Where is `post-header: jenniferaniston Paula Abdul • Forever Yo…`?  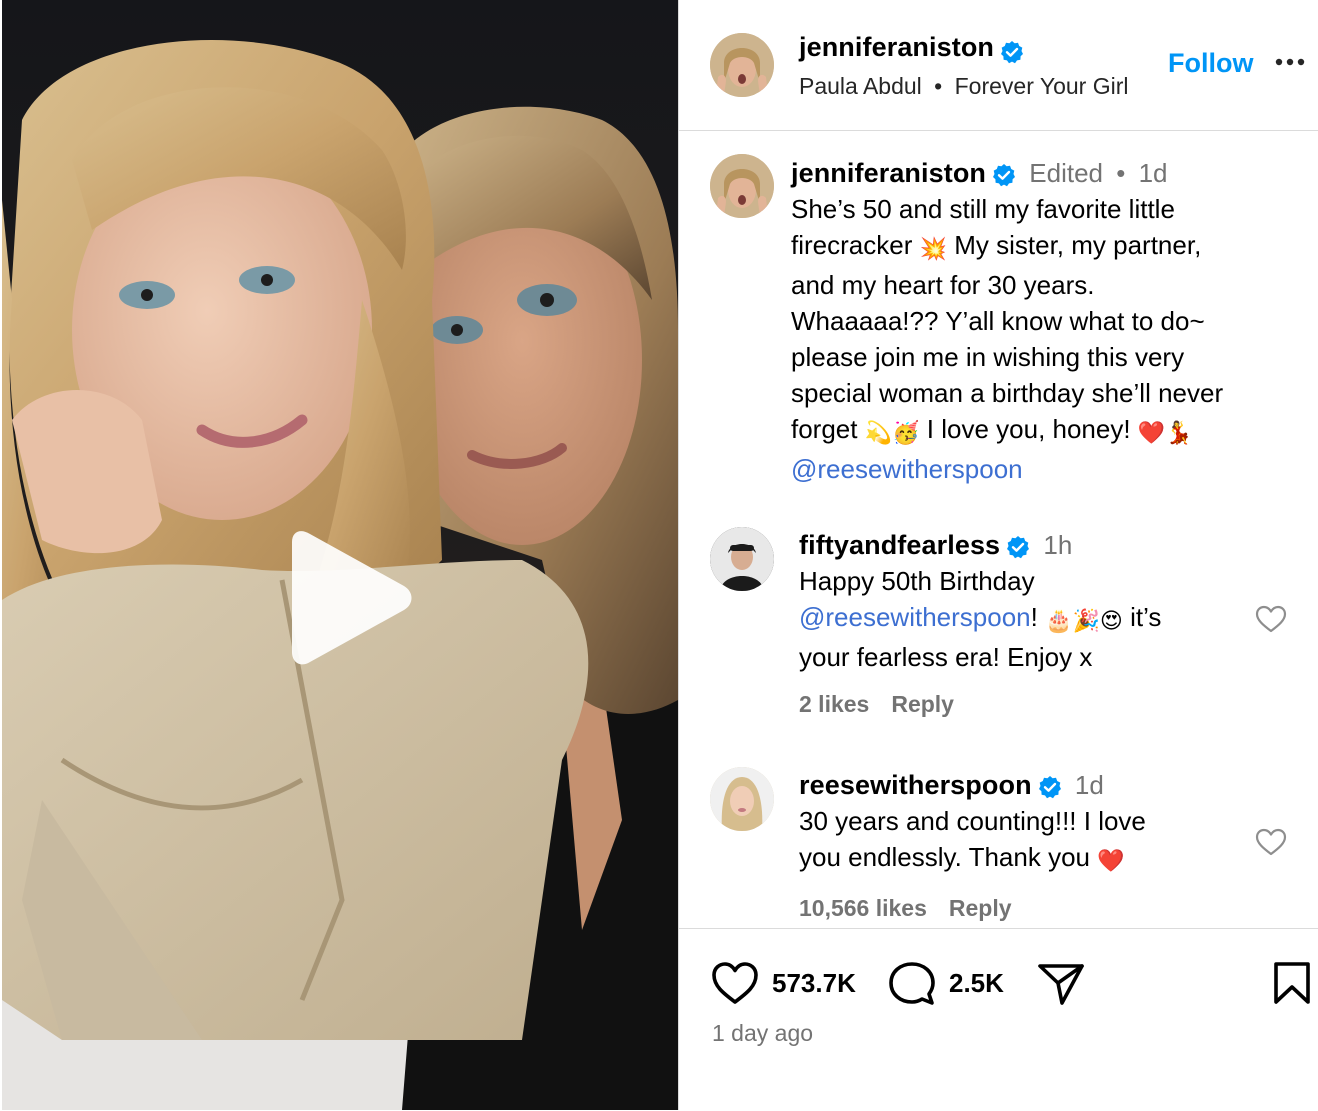
post-header: jenniferaniston Paula Abdul • Forever Yo… is located at coordinates (998, 65).